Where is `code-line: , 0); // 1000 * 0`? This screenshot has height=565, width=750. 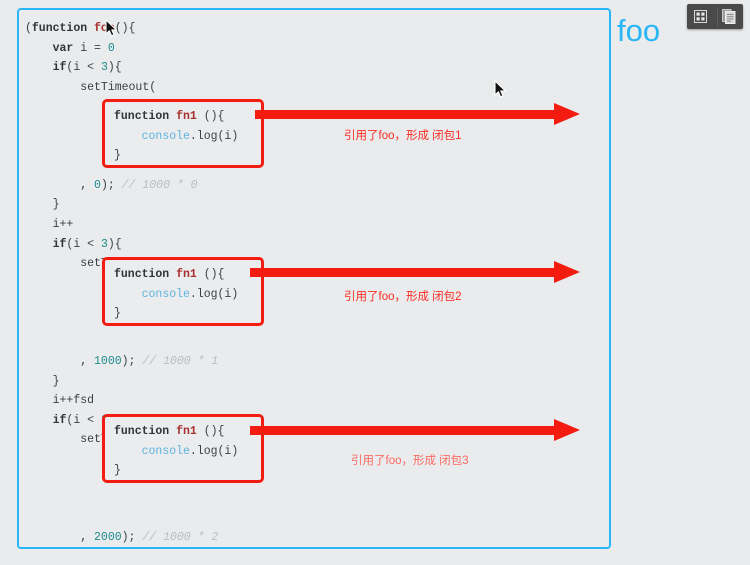
code-line: , 0); // 1000 * 0 is located at coordinates (121, 186).